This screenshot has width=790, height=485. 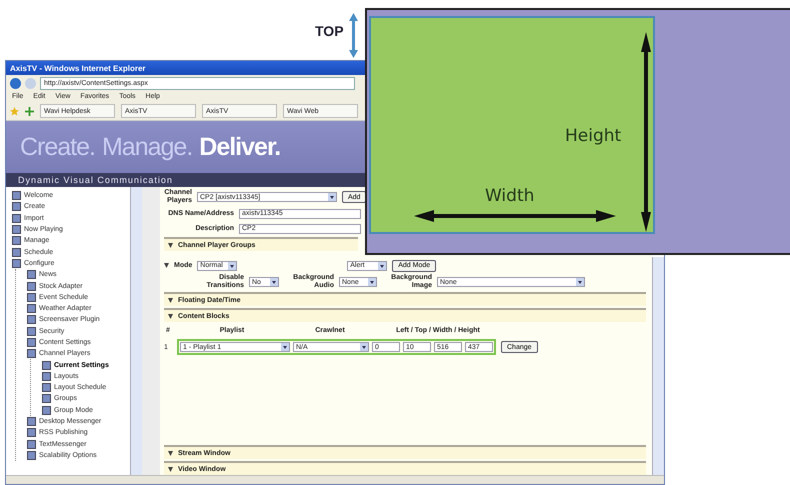 What do you see at coordinates (593, 136) in the screenshot?
I see `height-label: Height` at bounding box center [593, 136].